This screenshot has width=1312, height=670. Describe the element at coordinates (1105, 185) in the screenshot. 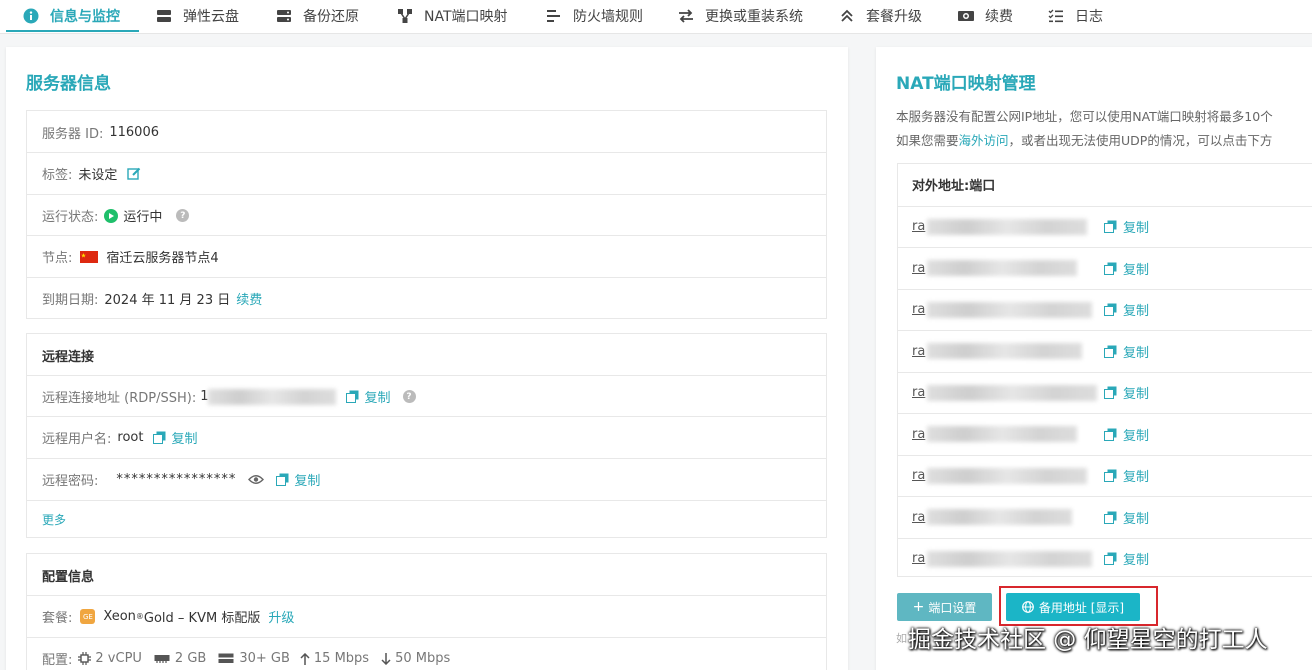

I see `nat-table-header: 对外地址:端口` at that location.